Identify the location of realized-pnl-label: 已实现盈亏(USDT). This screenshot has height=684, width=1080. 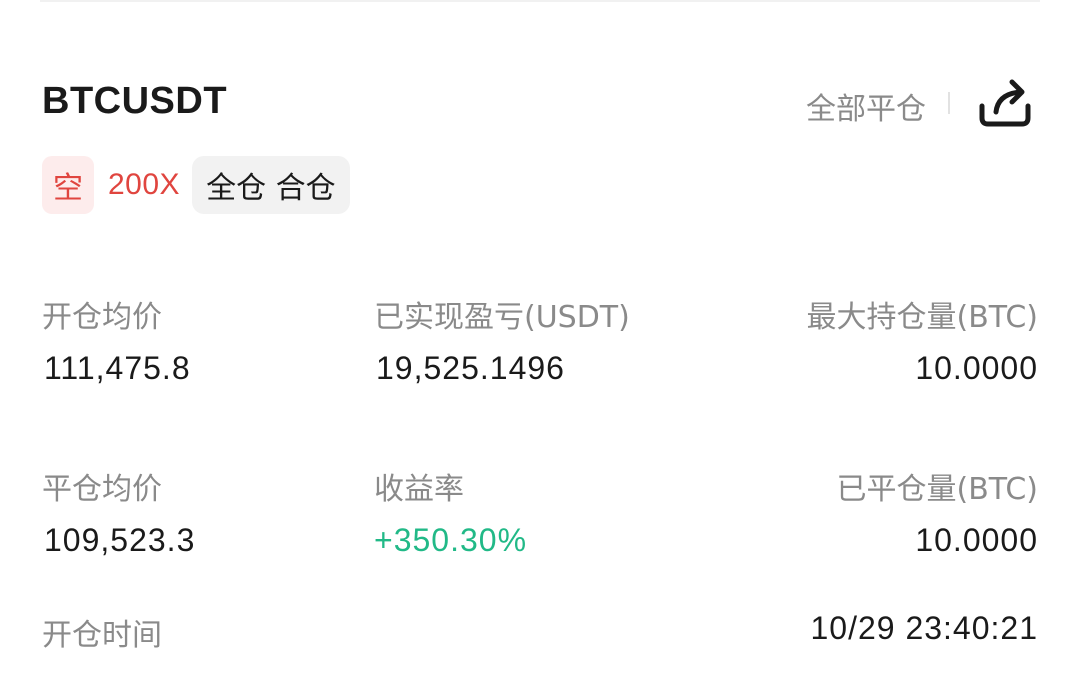
(502, 317).